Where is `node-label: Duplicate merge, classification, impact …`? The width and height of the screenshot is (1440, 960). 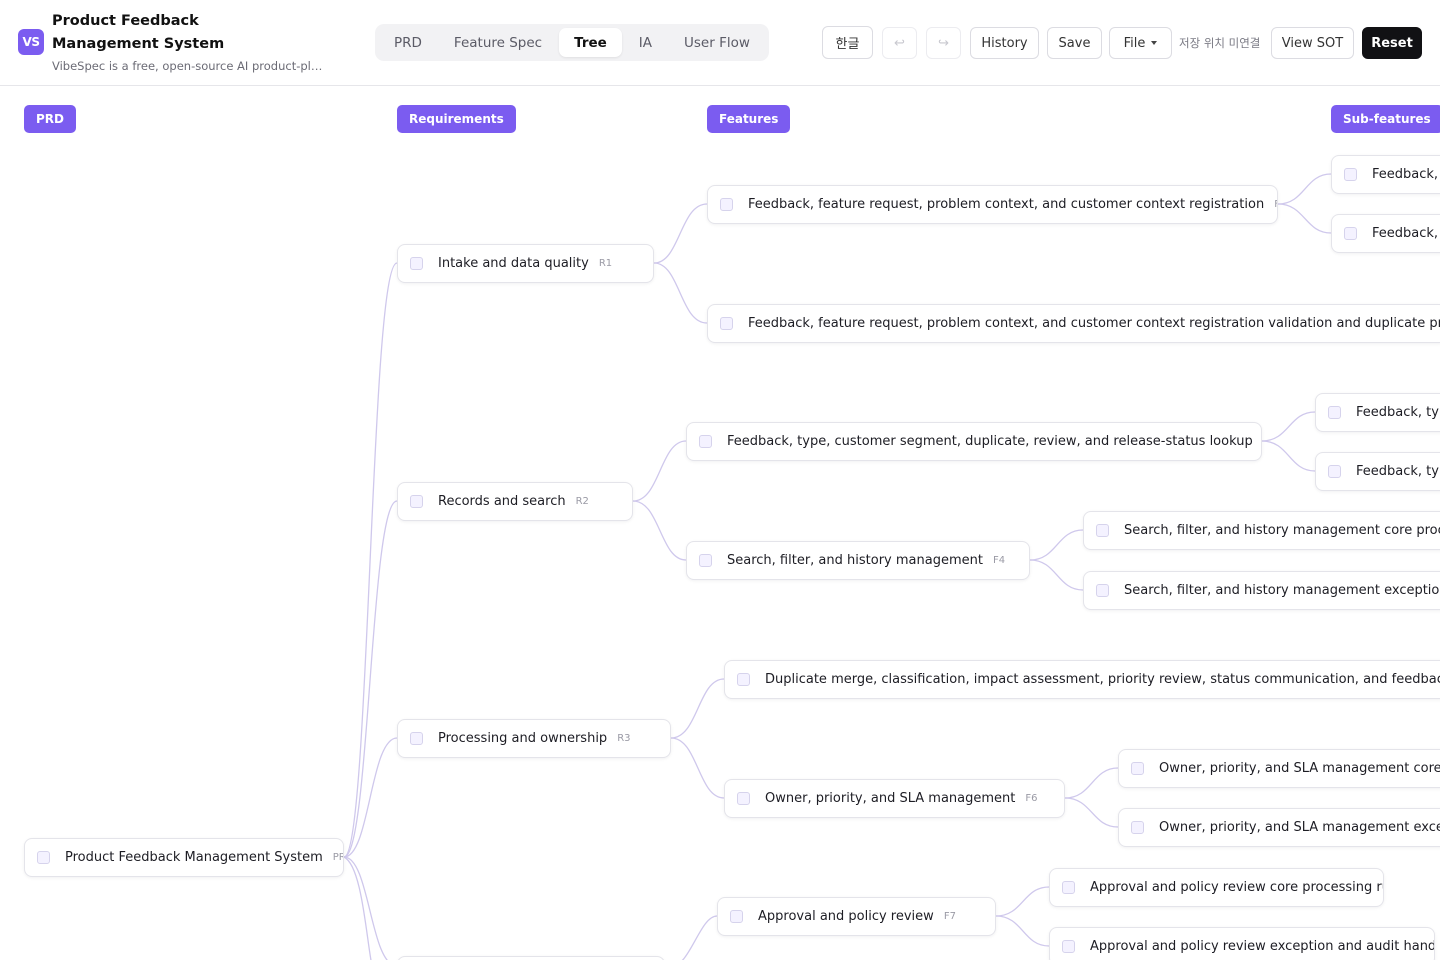
node-label: Duplicate merge, classification, impact … is located at coordinates (1102, 679).